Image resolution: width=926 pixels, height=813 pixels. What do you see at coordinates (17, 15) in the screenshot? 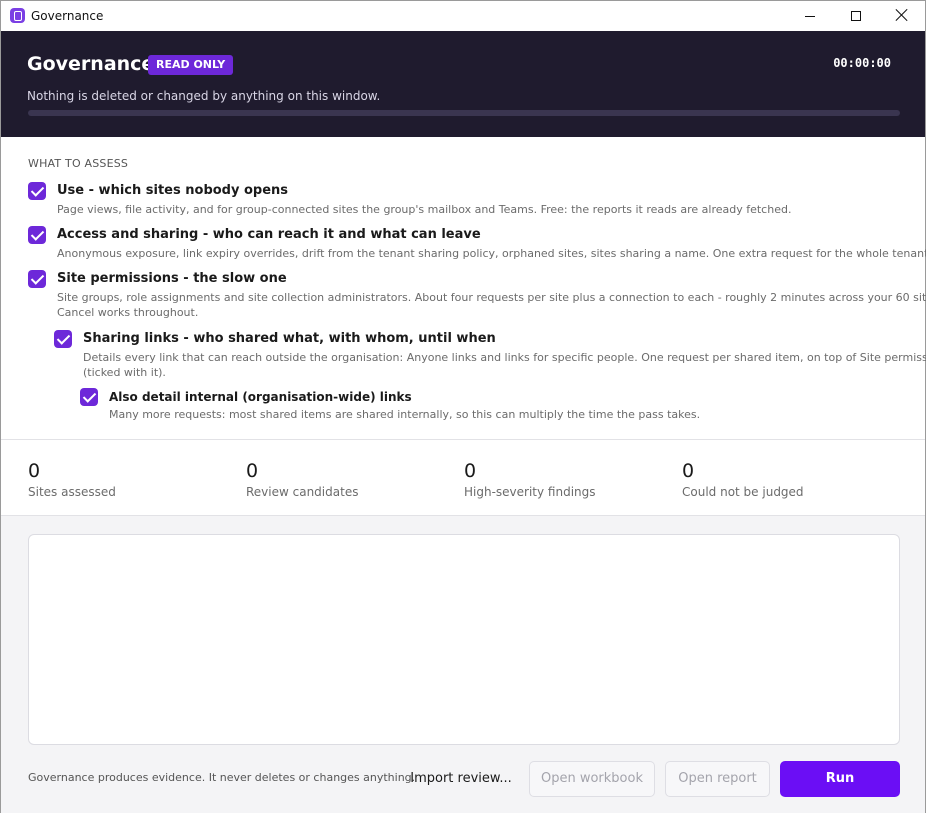
I see `app-icon` at bounding box center [17, 15].